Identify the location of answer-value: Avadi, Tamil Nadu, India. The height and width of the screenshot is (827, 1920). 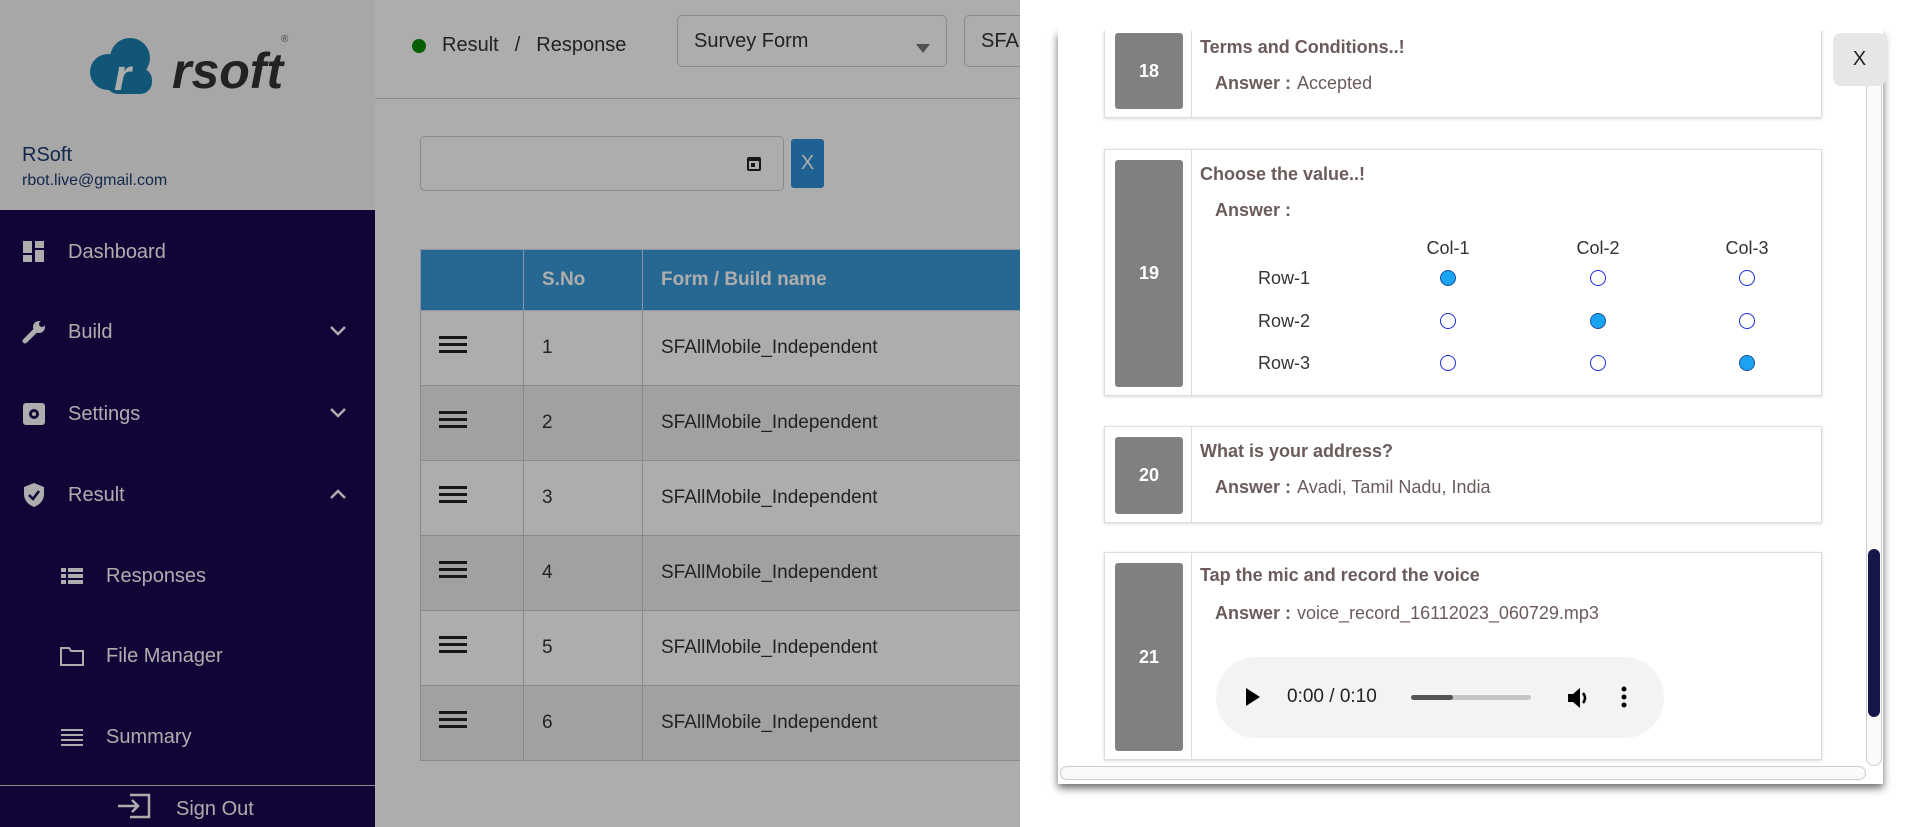
(1394, 487).